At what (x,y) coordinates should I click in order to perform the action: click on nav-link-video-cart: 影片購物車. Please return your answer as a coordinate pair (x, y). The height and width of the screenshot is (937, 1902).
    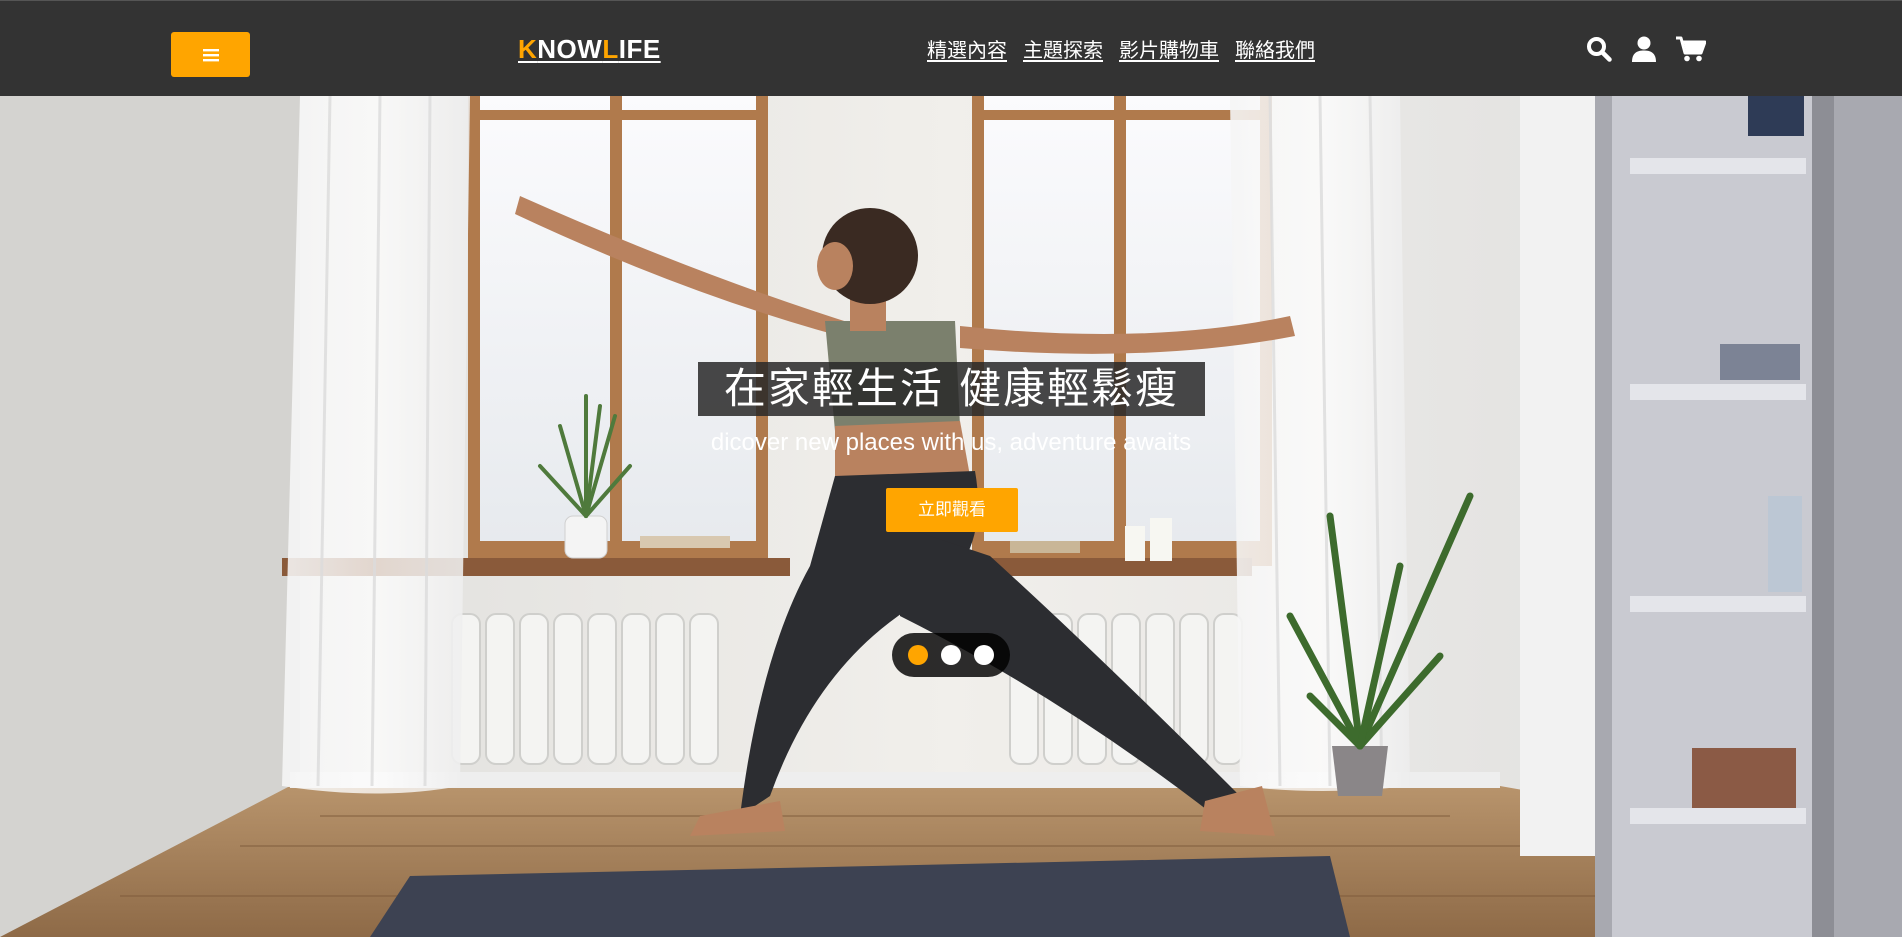
    Looking at the image, I should click on (1169, 50).